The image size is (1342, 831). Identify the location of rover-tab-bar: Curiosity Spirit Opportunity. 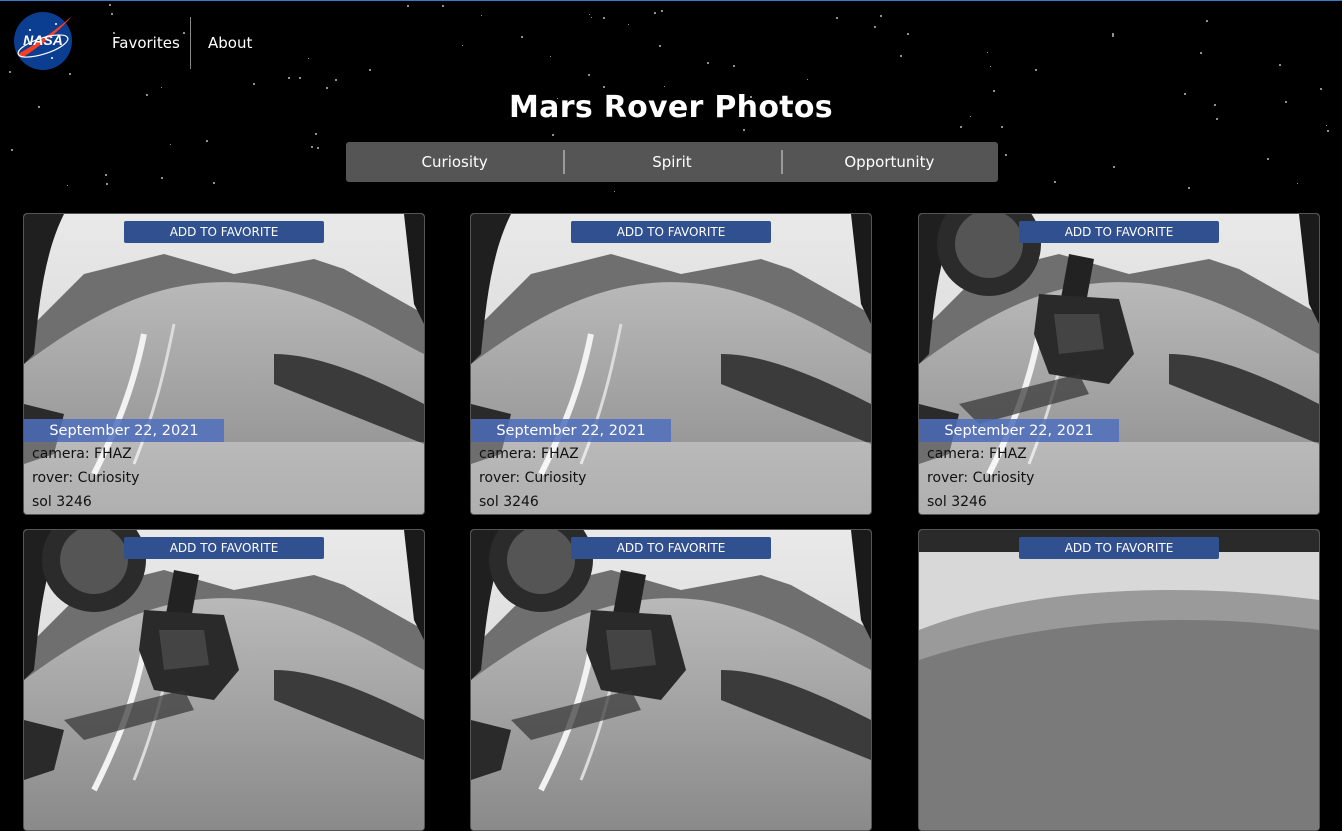
(672, 162).